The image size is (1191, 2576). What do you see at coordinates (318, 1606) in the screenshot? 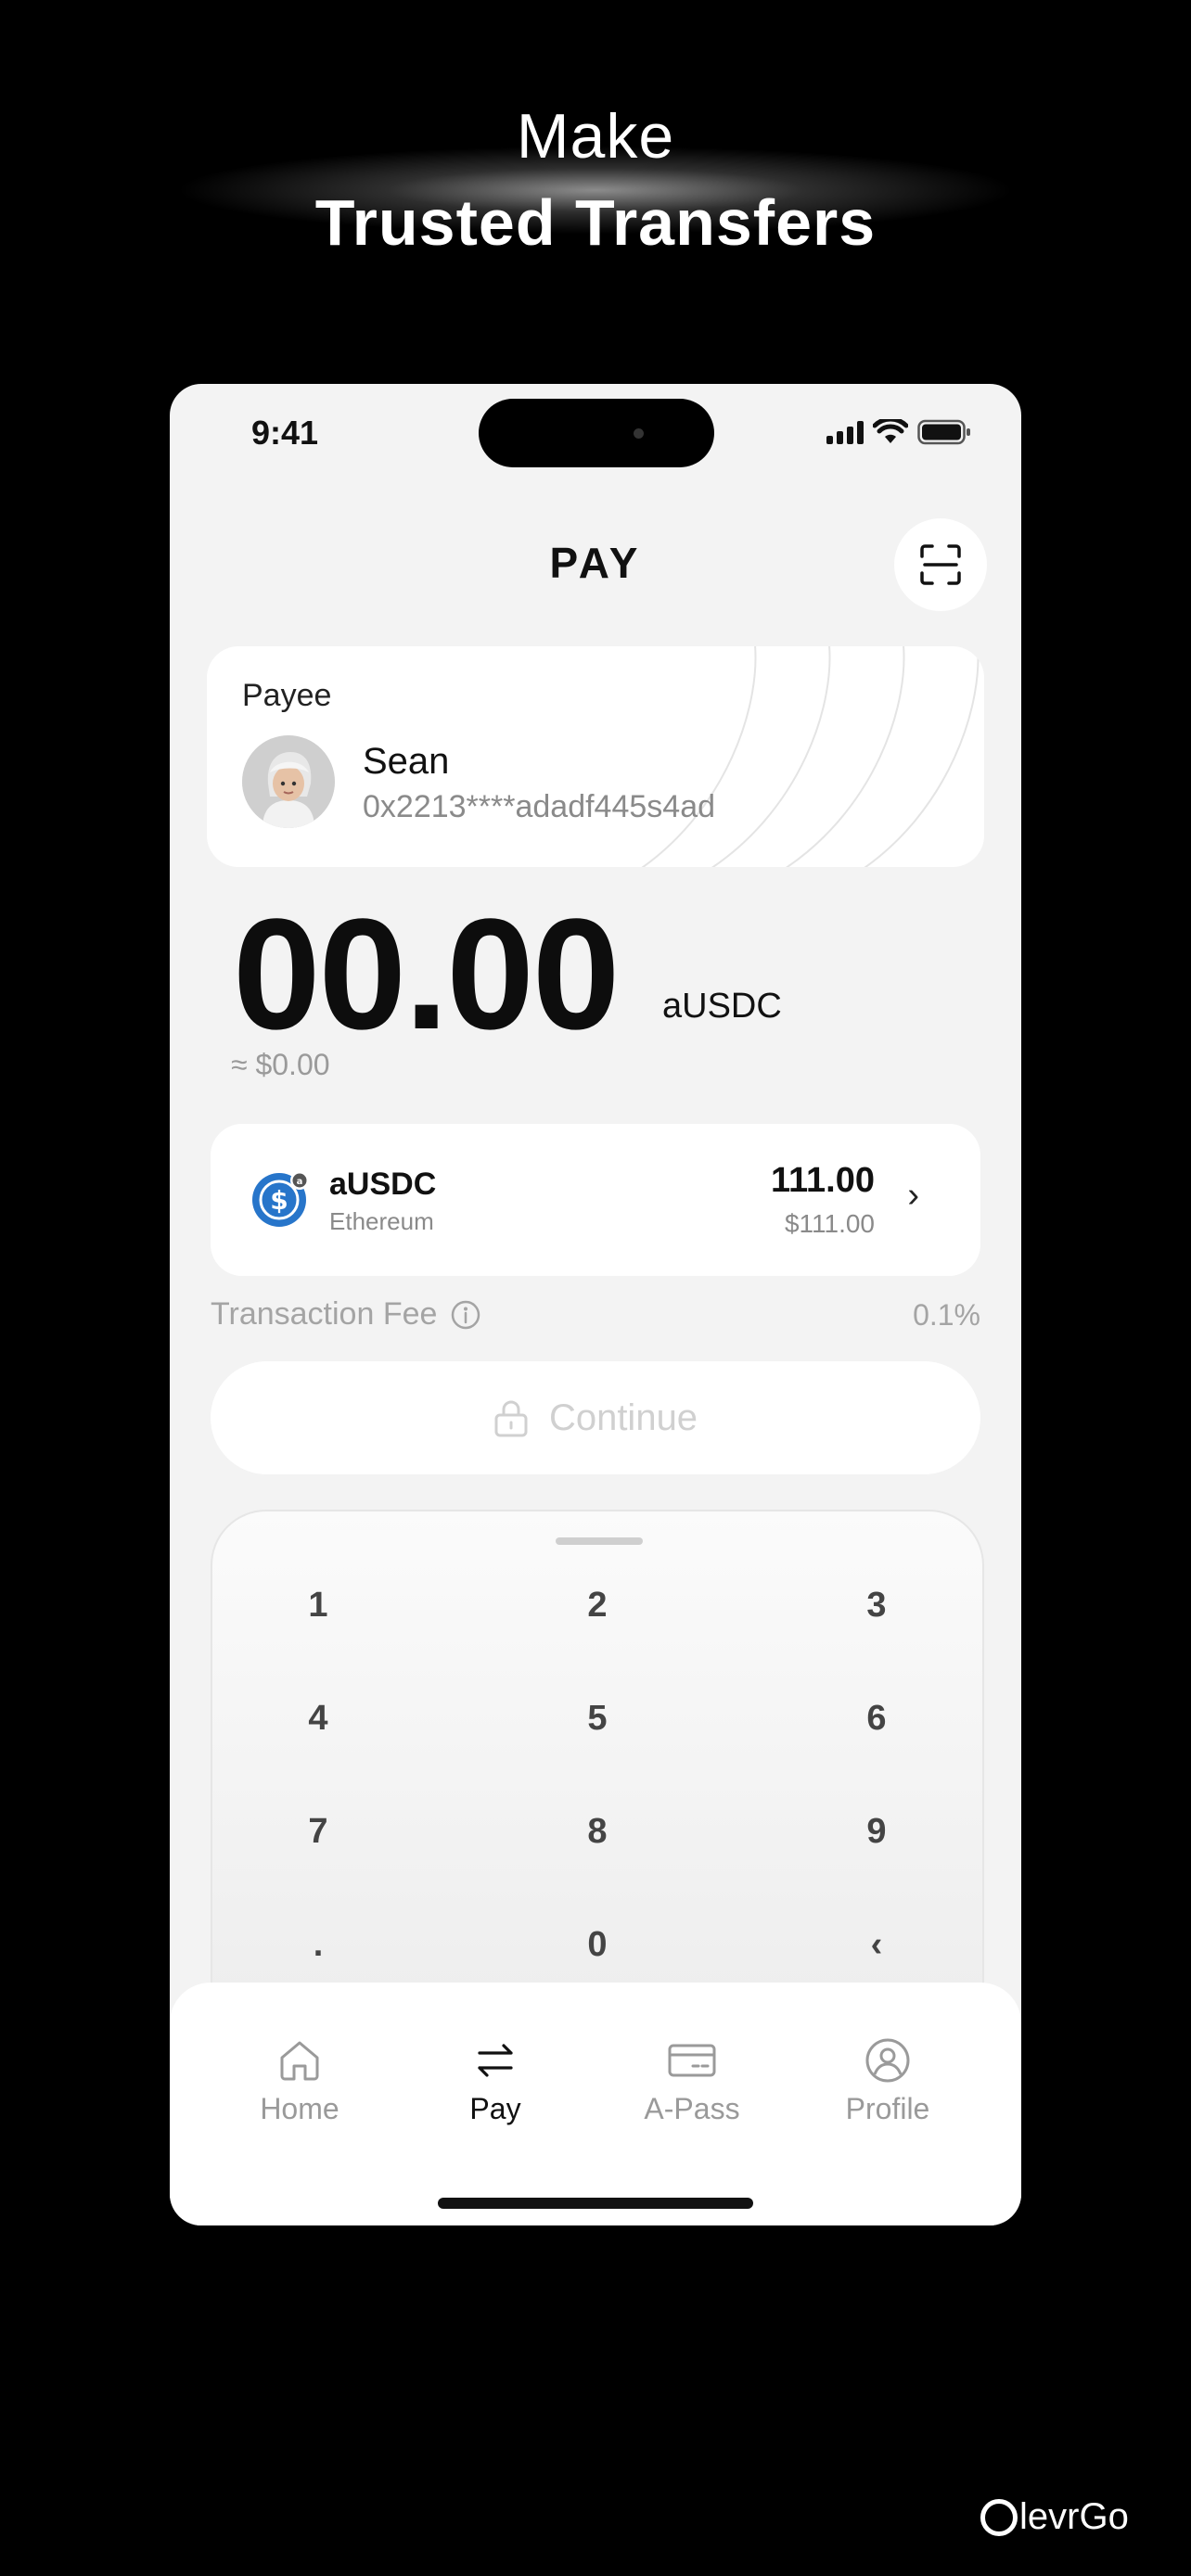
I see `key-1: 1` at bounding box center [318, 1606].